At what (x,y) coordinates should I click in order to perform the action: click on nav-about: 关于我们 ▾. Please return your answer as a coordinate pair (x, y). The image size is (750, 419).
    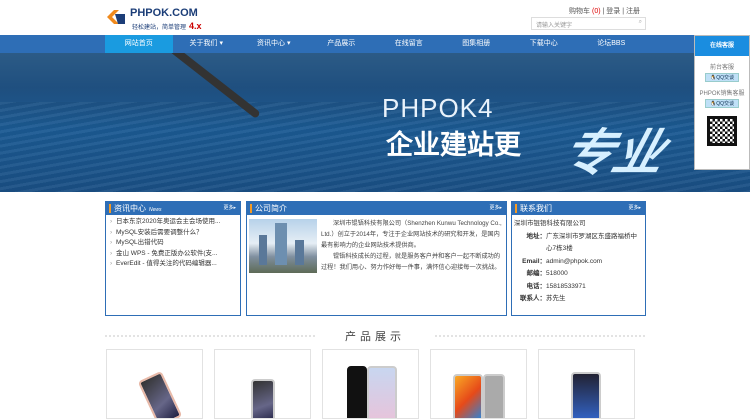
    Looking at the image, I should click on (207, 44).